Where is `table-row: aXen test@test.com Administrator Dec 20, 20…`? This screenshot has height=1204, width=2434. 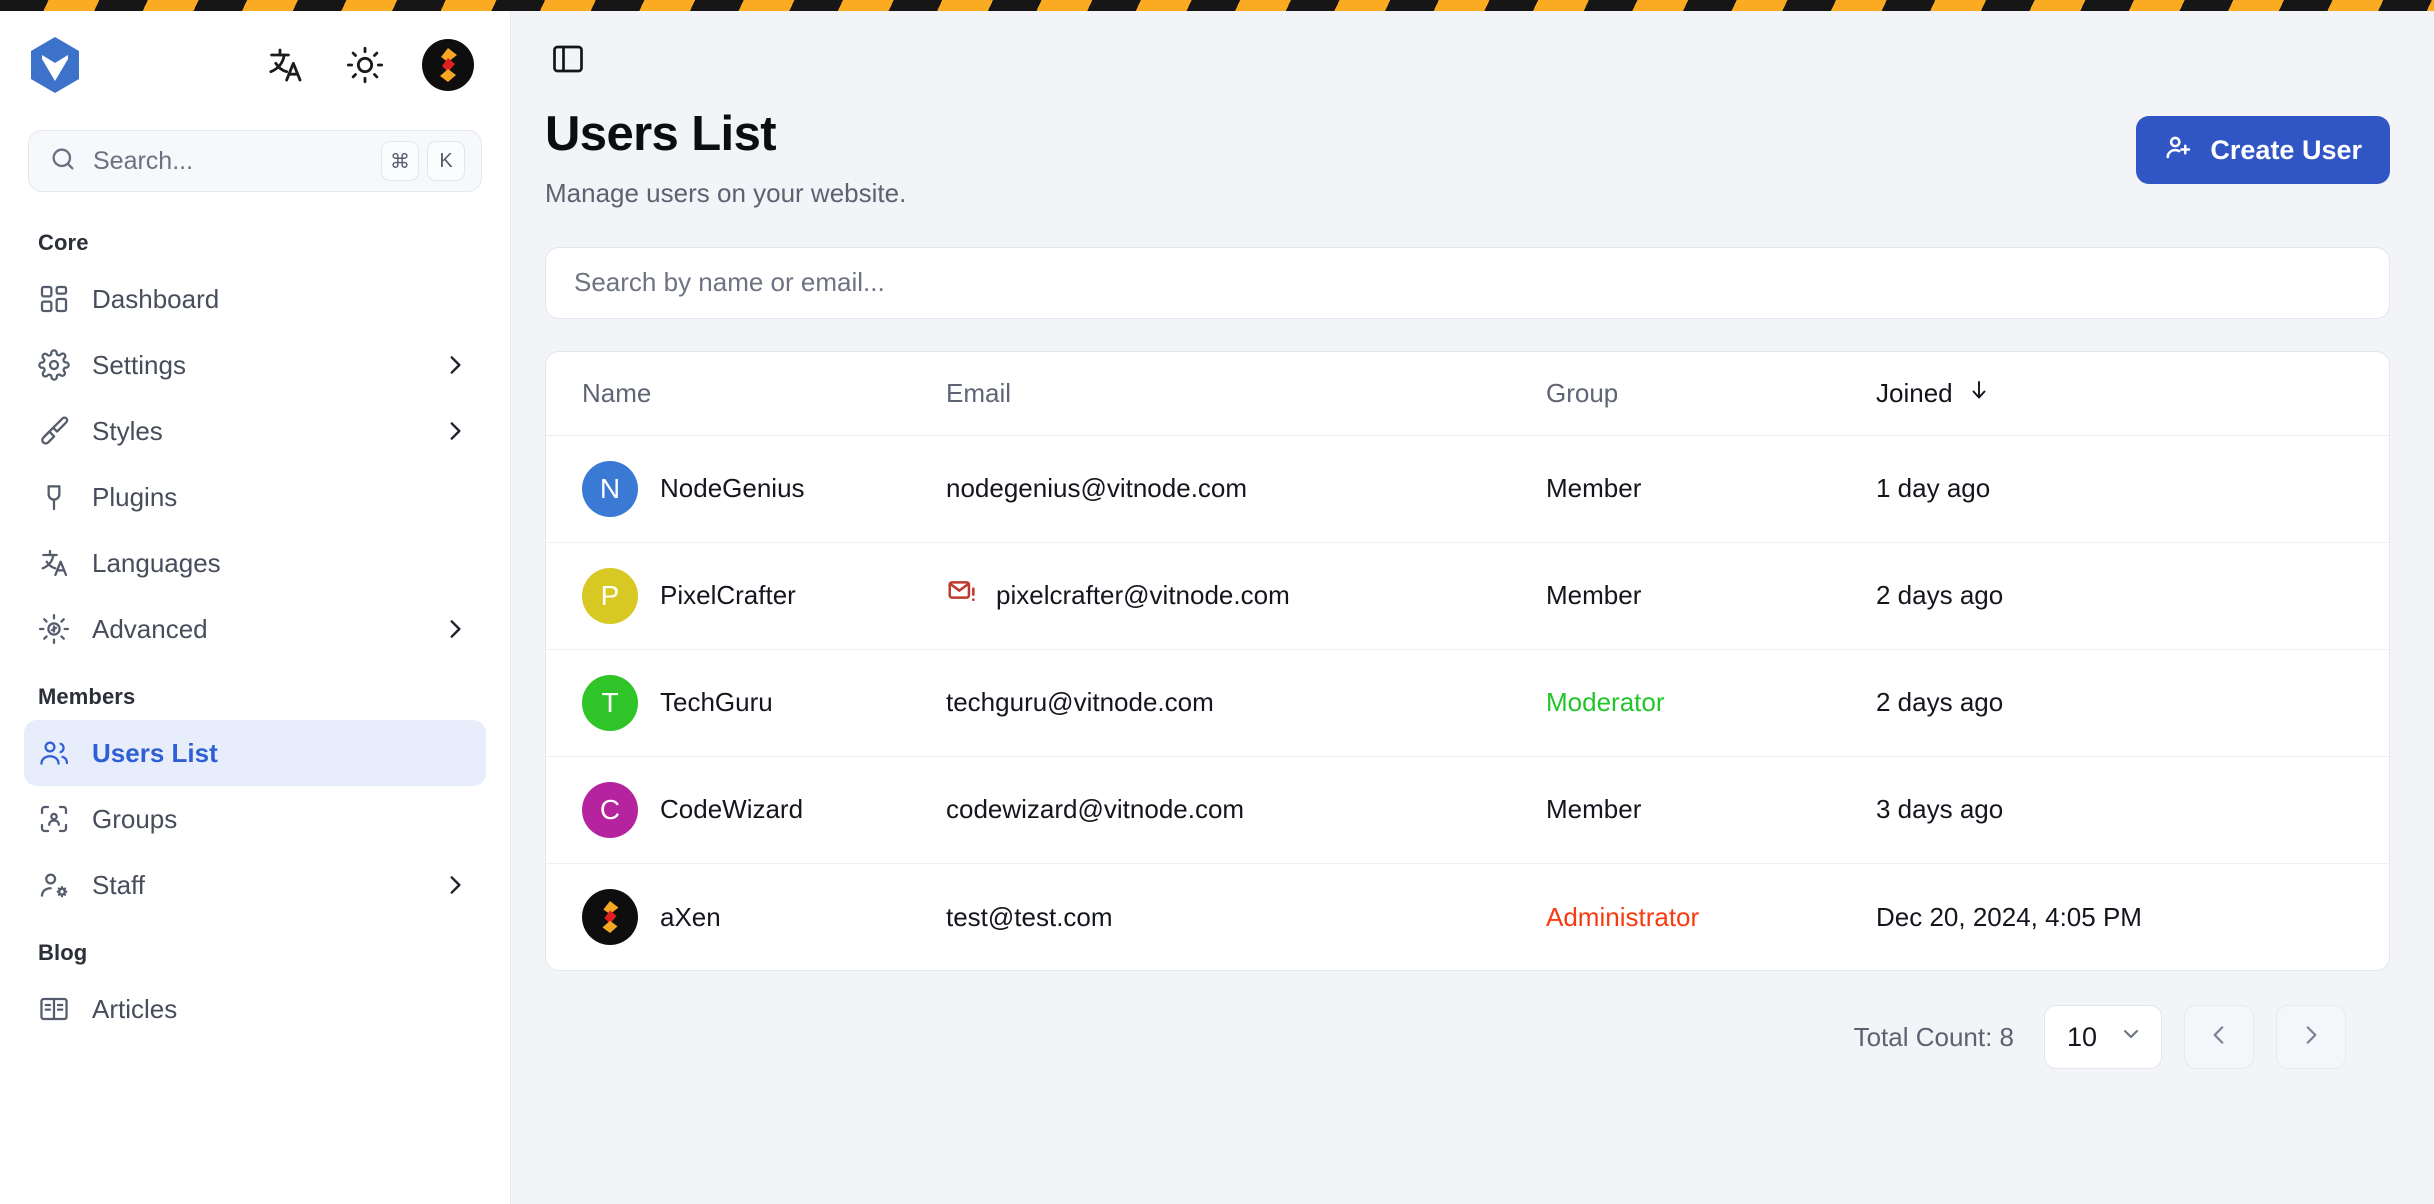 table-row: aXen test@test.com Administrator Dec 20, 20… is located at coordinates (1467, 916).